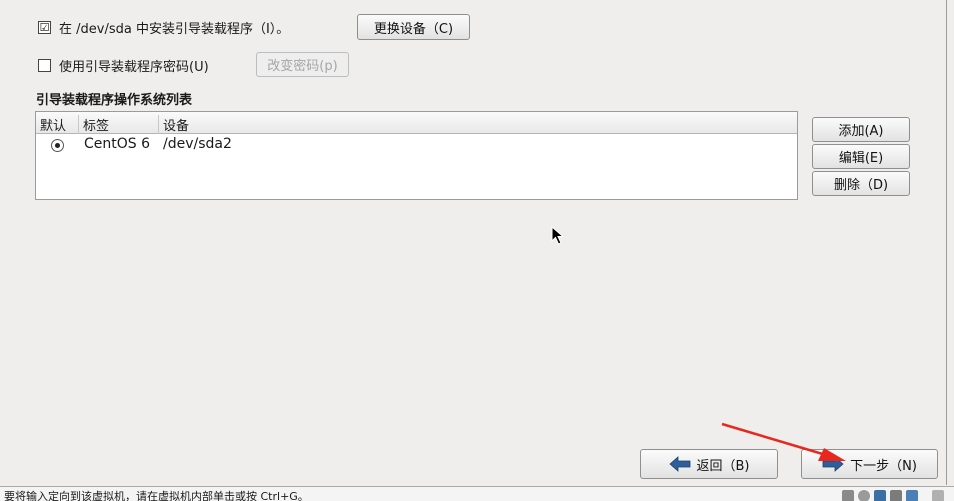 The height and width of the screenshot is (501, 954). I want to click on back-button: 返回（B), so click(709, 464).